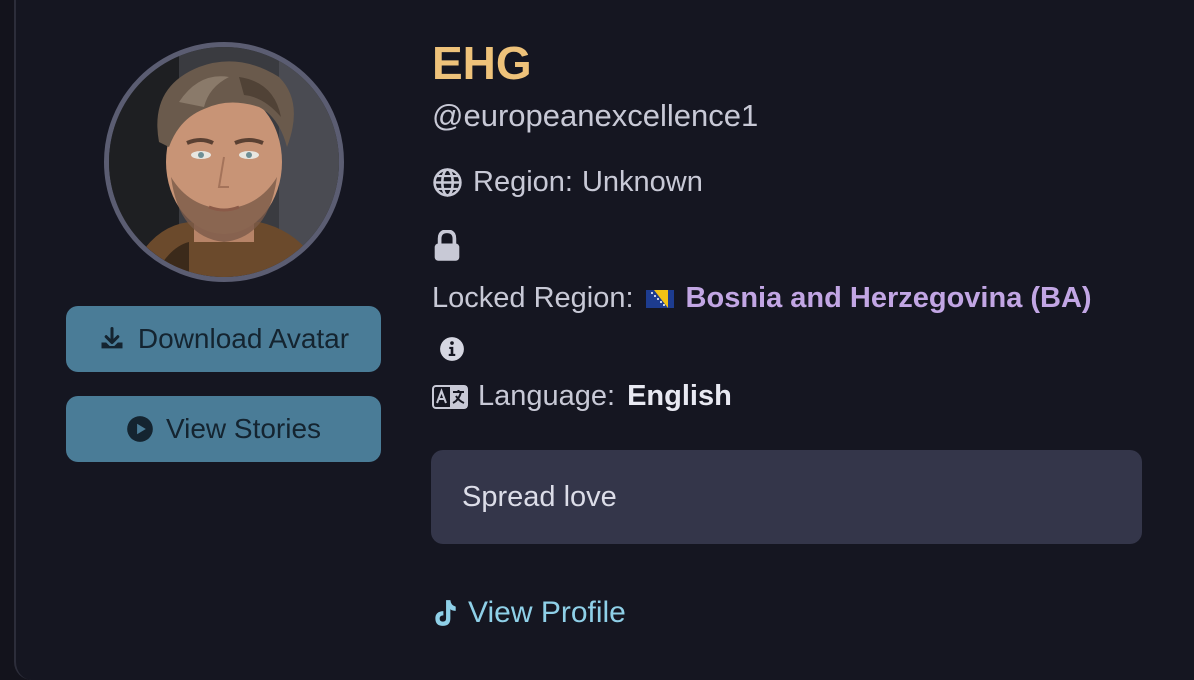 The height and width of the screenshot is (680, 1194). I want to click on view-profile-label: View Profile, so click(547, 612).